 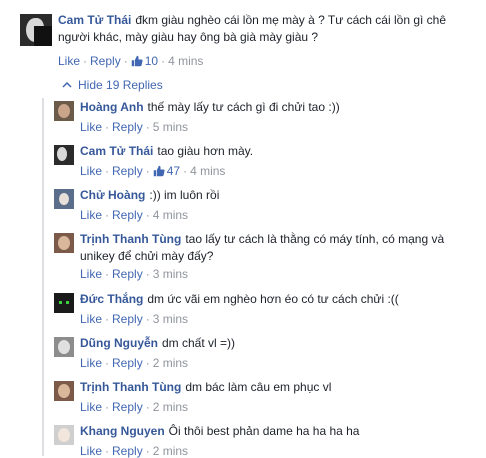 I want to click on reply-author: Chử Hoàng, so click(x=112, y=195).